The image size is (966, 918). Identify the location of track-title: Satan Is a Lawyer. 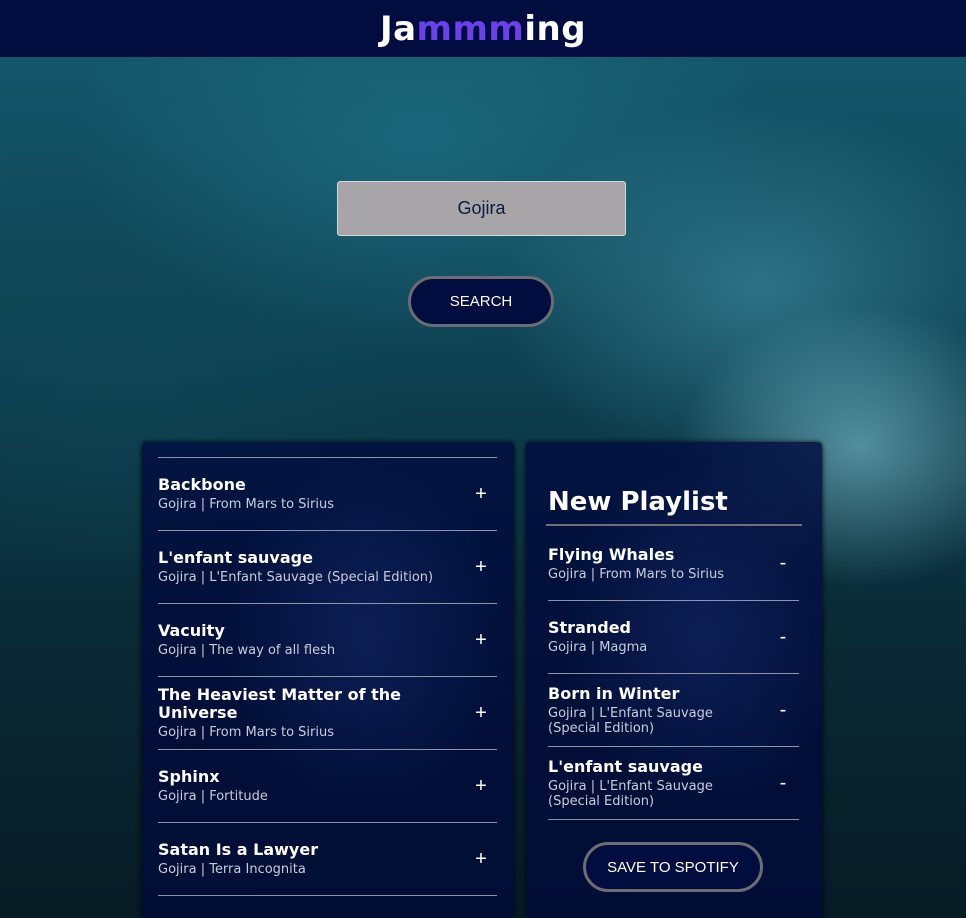
(238, 849).